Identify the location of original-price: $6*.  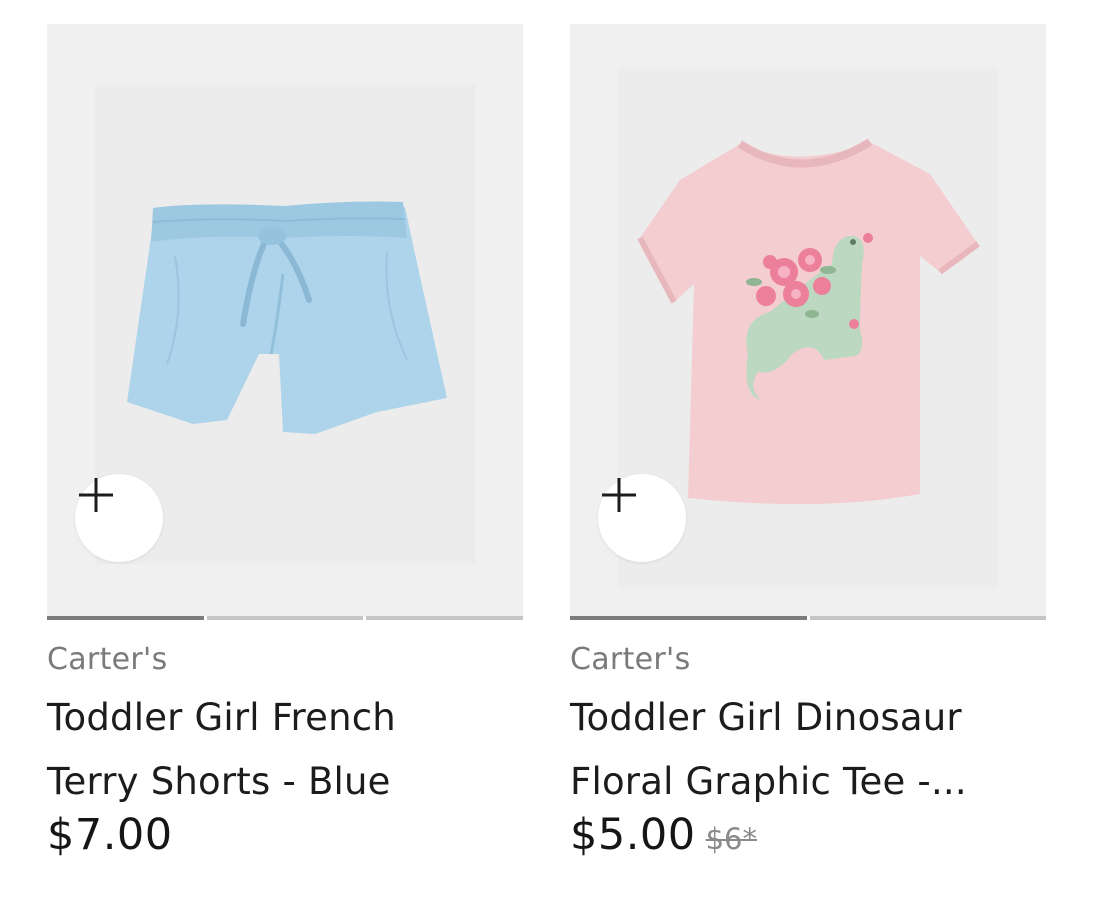
(731, 839).